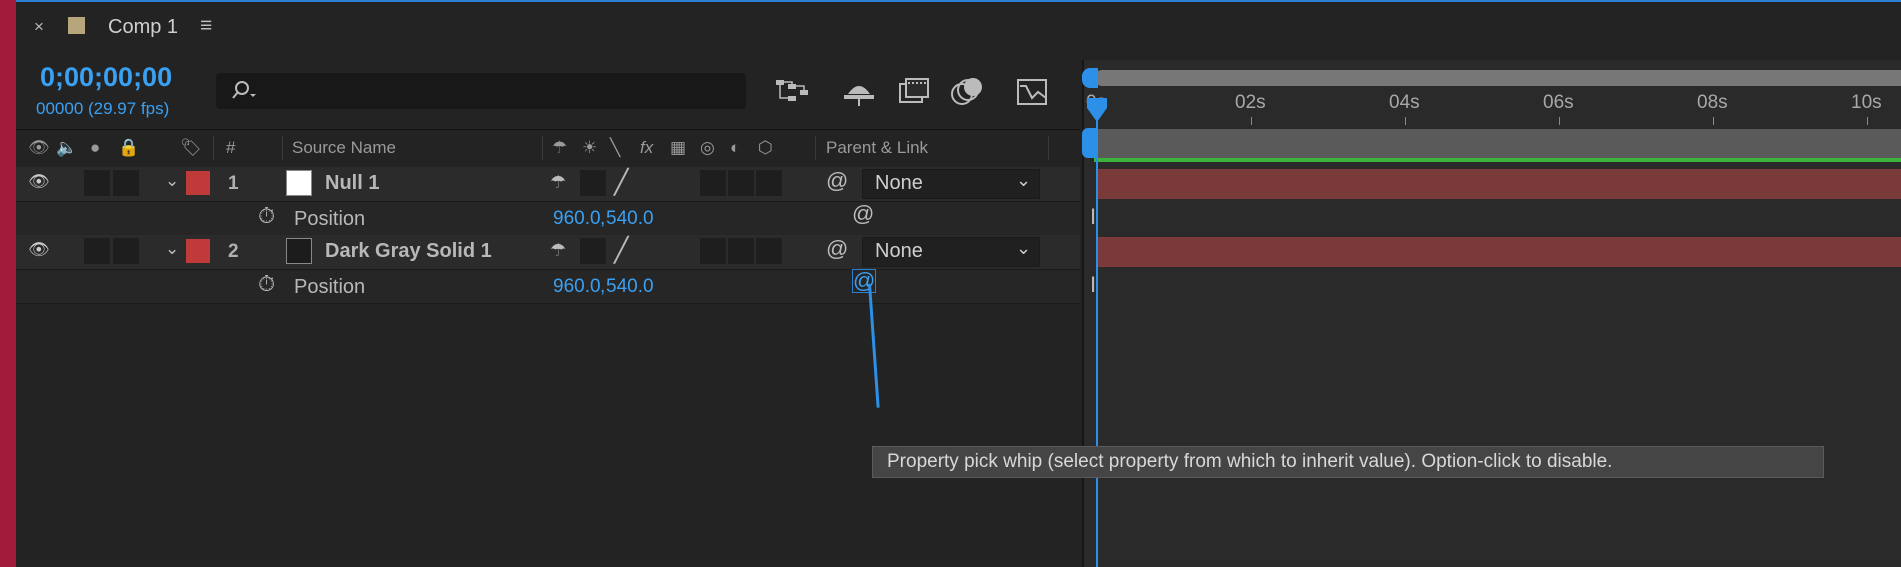  I want to click on layer-index: 2, so click(233, 251).